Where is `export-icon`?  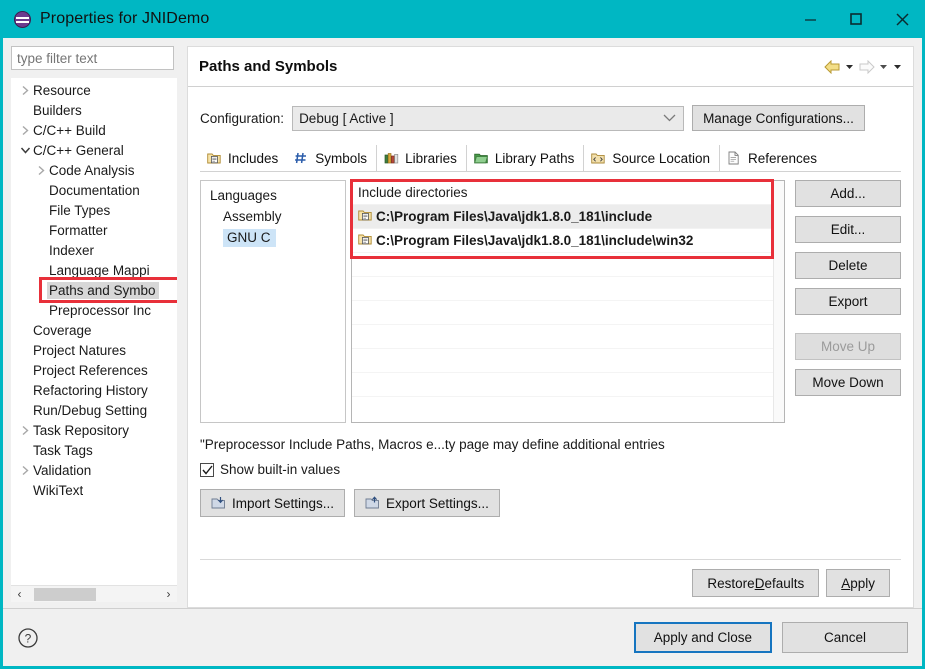
export-icon is located at coordinates (372, 503).